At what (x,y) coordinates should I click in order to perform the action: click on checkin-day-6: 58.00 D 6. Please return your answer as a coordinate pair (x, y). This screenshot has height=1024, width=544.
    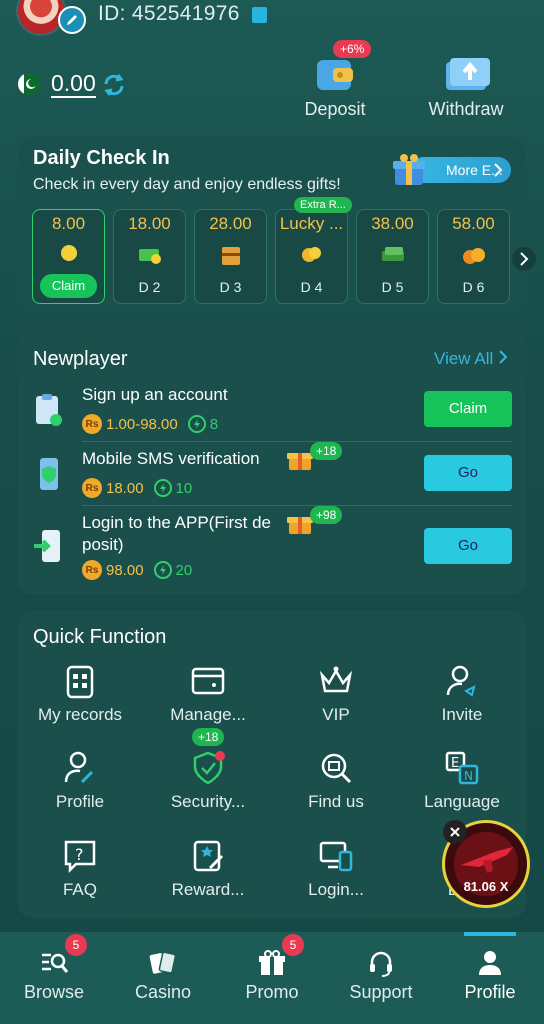
    Looking at the image, I should click on (473, 256).